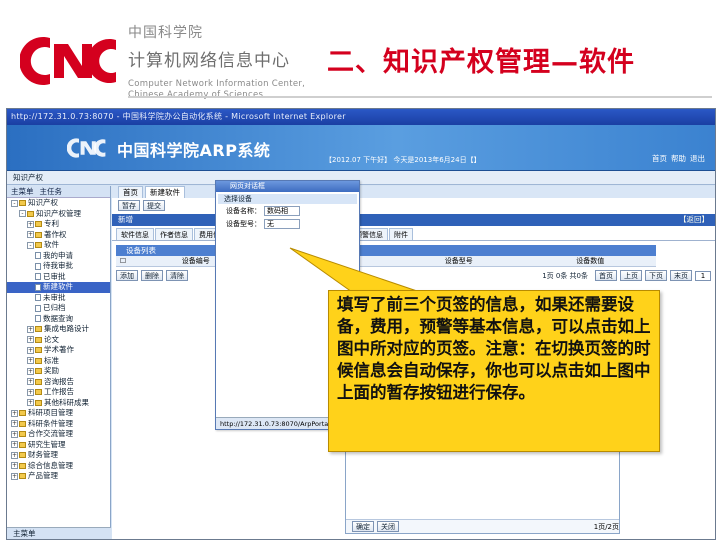 Image resolution: width=720 pixels, height=540 pixels. Describe the element at coordinates (659, 158) in the screenshot. I see `home-link: 首页` at that location.